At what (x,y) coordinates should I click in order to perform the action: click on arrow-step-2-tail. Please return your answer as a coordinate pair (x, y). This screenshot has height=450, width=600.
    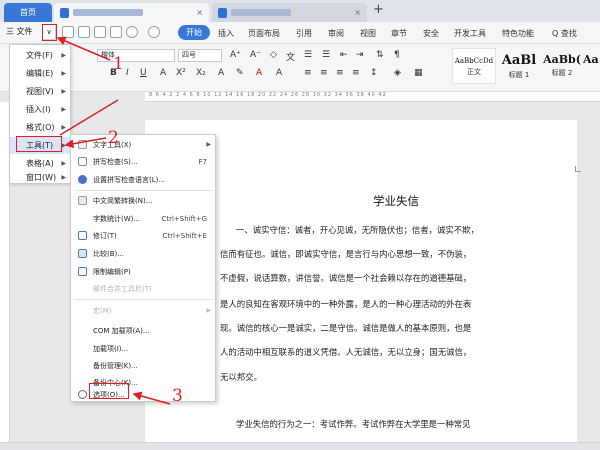
    Looking at the image, I should click on (89, 117).